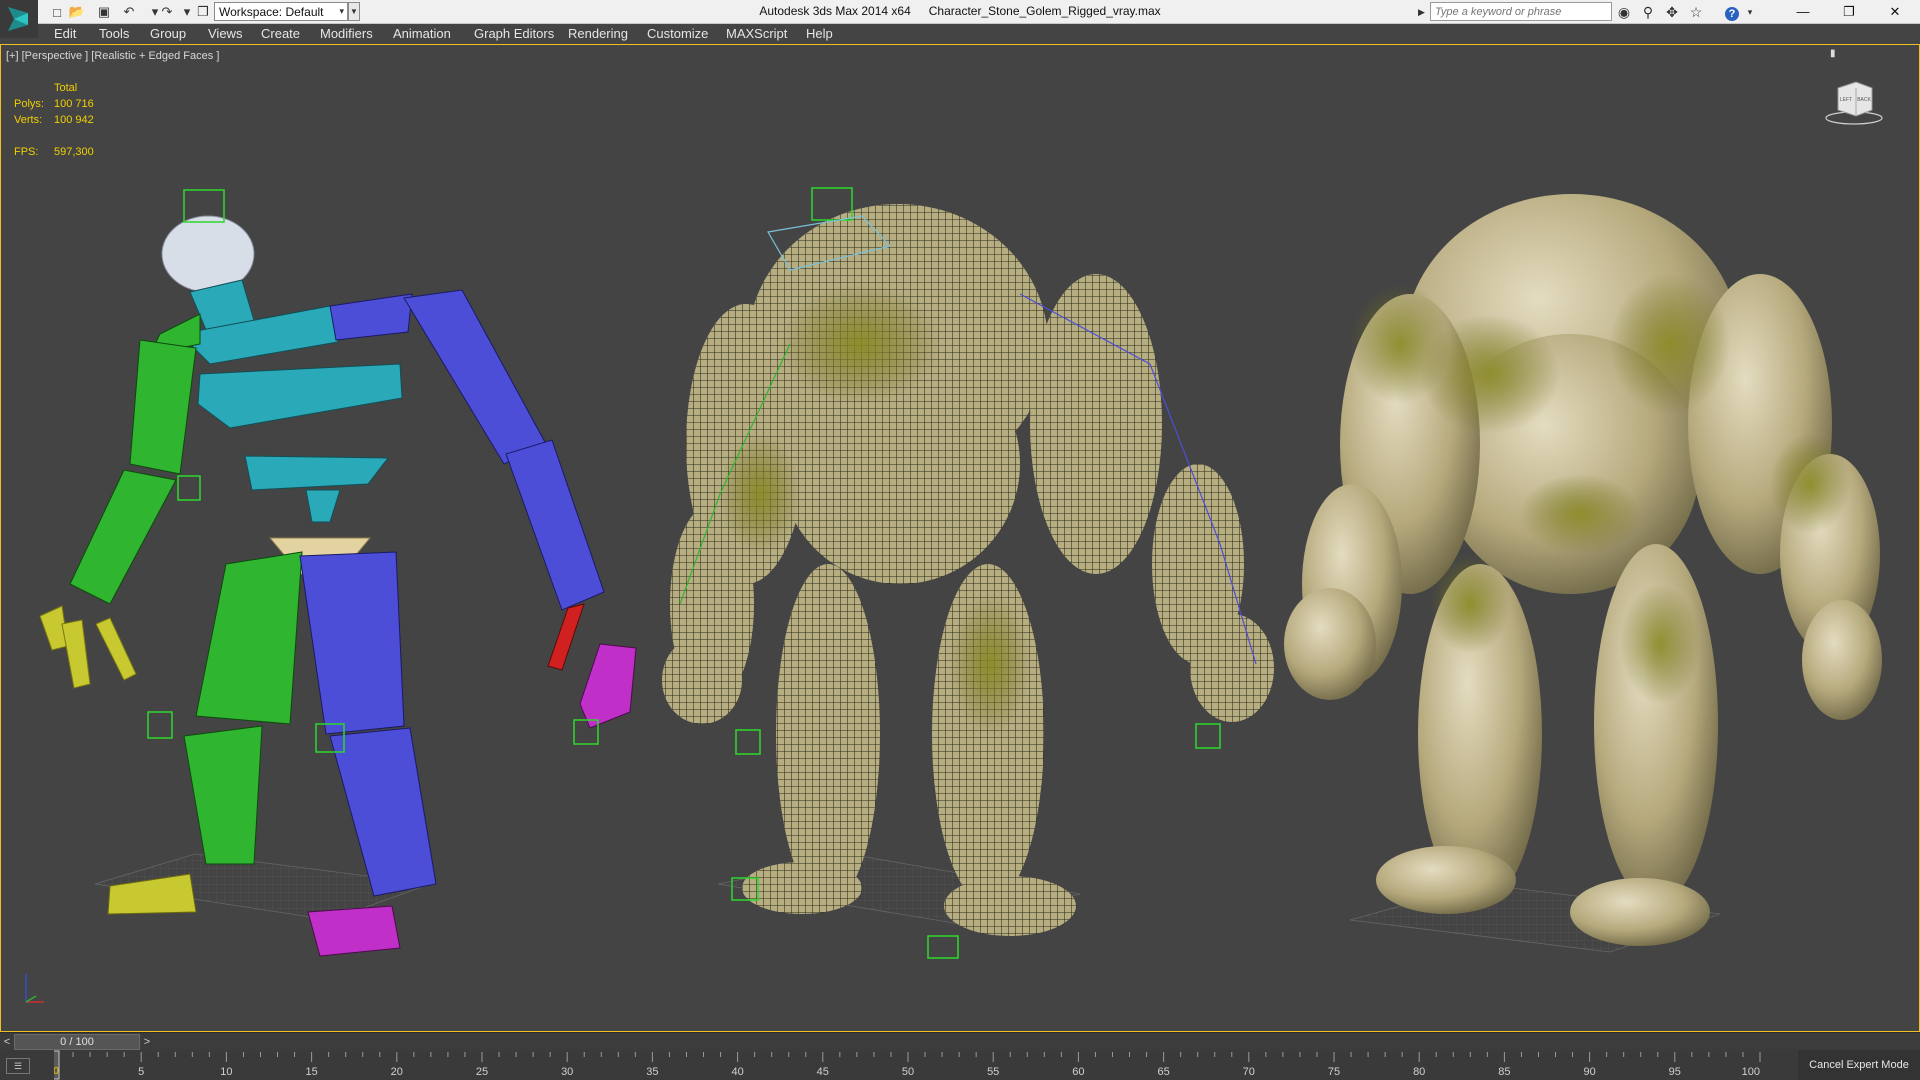  I want to click on rock-hand-right, so click(1842, 660).